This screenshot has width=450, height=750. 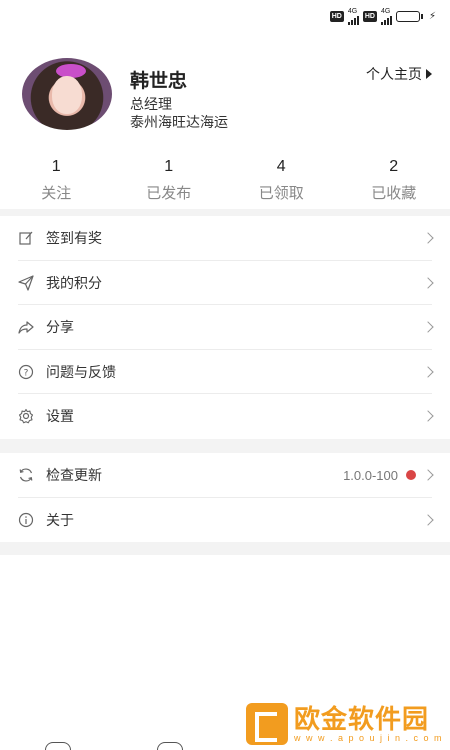 I want to click on charging-icon: ⚡, so click(x=432, y=16).